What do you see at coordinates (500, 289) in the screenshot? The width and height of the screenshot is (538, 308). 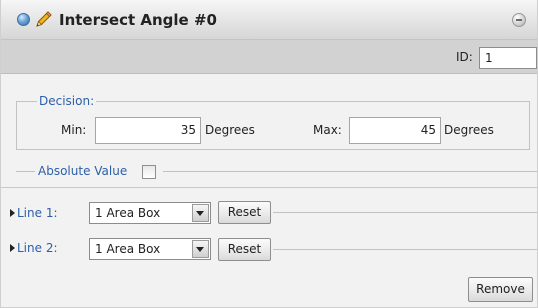 I see `remove-button: Remove` at bounding box center [500, 289].